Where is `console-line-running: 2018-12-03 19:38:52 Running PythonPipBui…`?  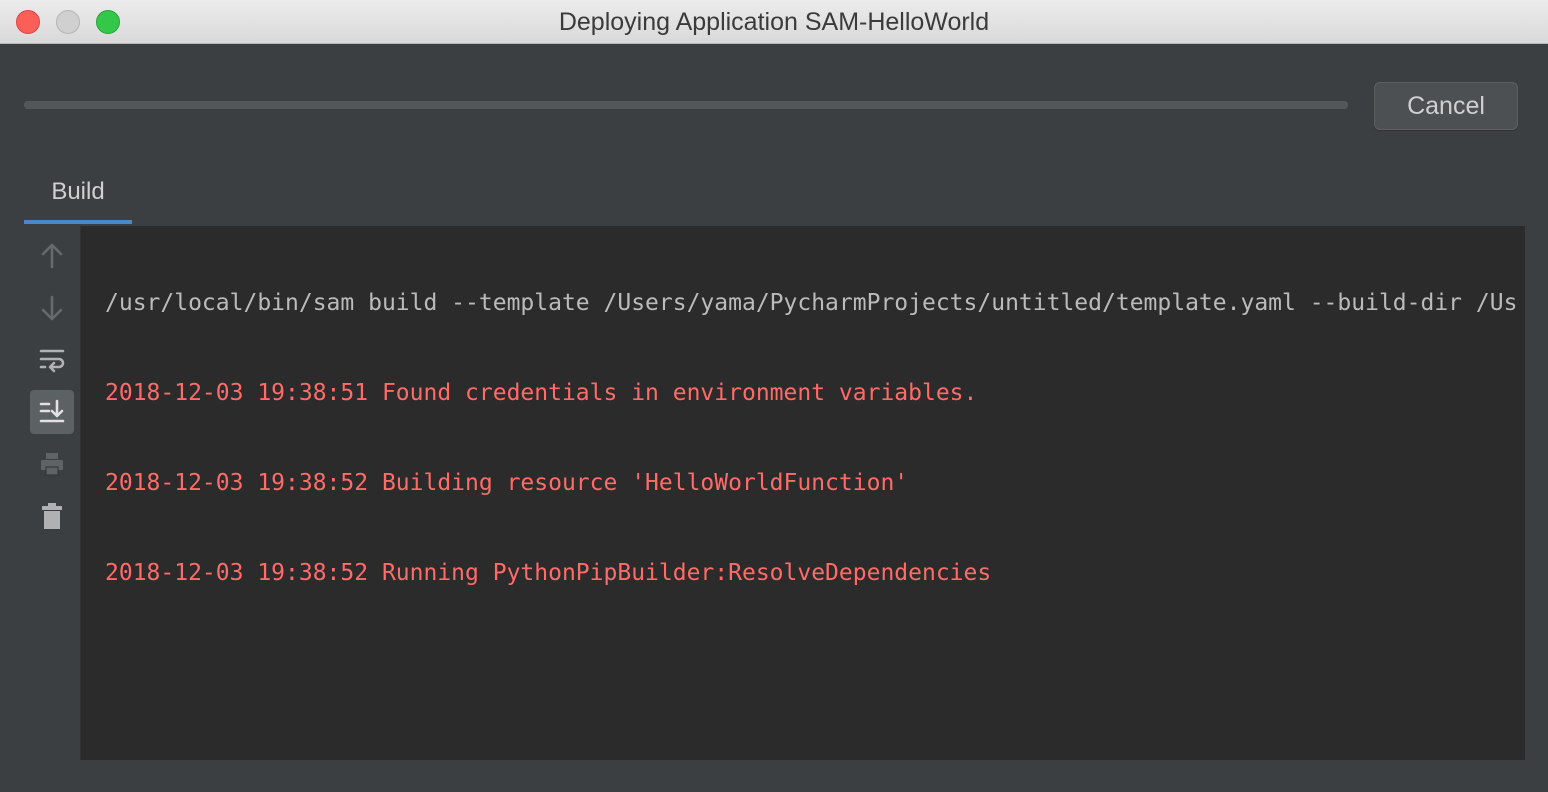 console-line-running: 2018-12-03 19:38:52 Running PythonPipBui… is located at coordinates (548, 573).